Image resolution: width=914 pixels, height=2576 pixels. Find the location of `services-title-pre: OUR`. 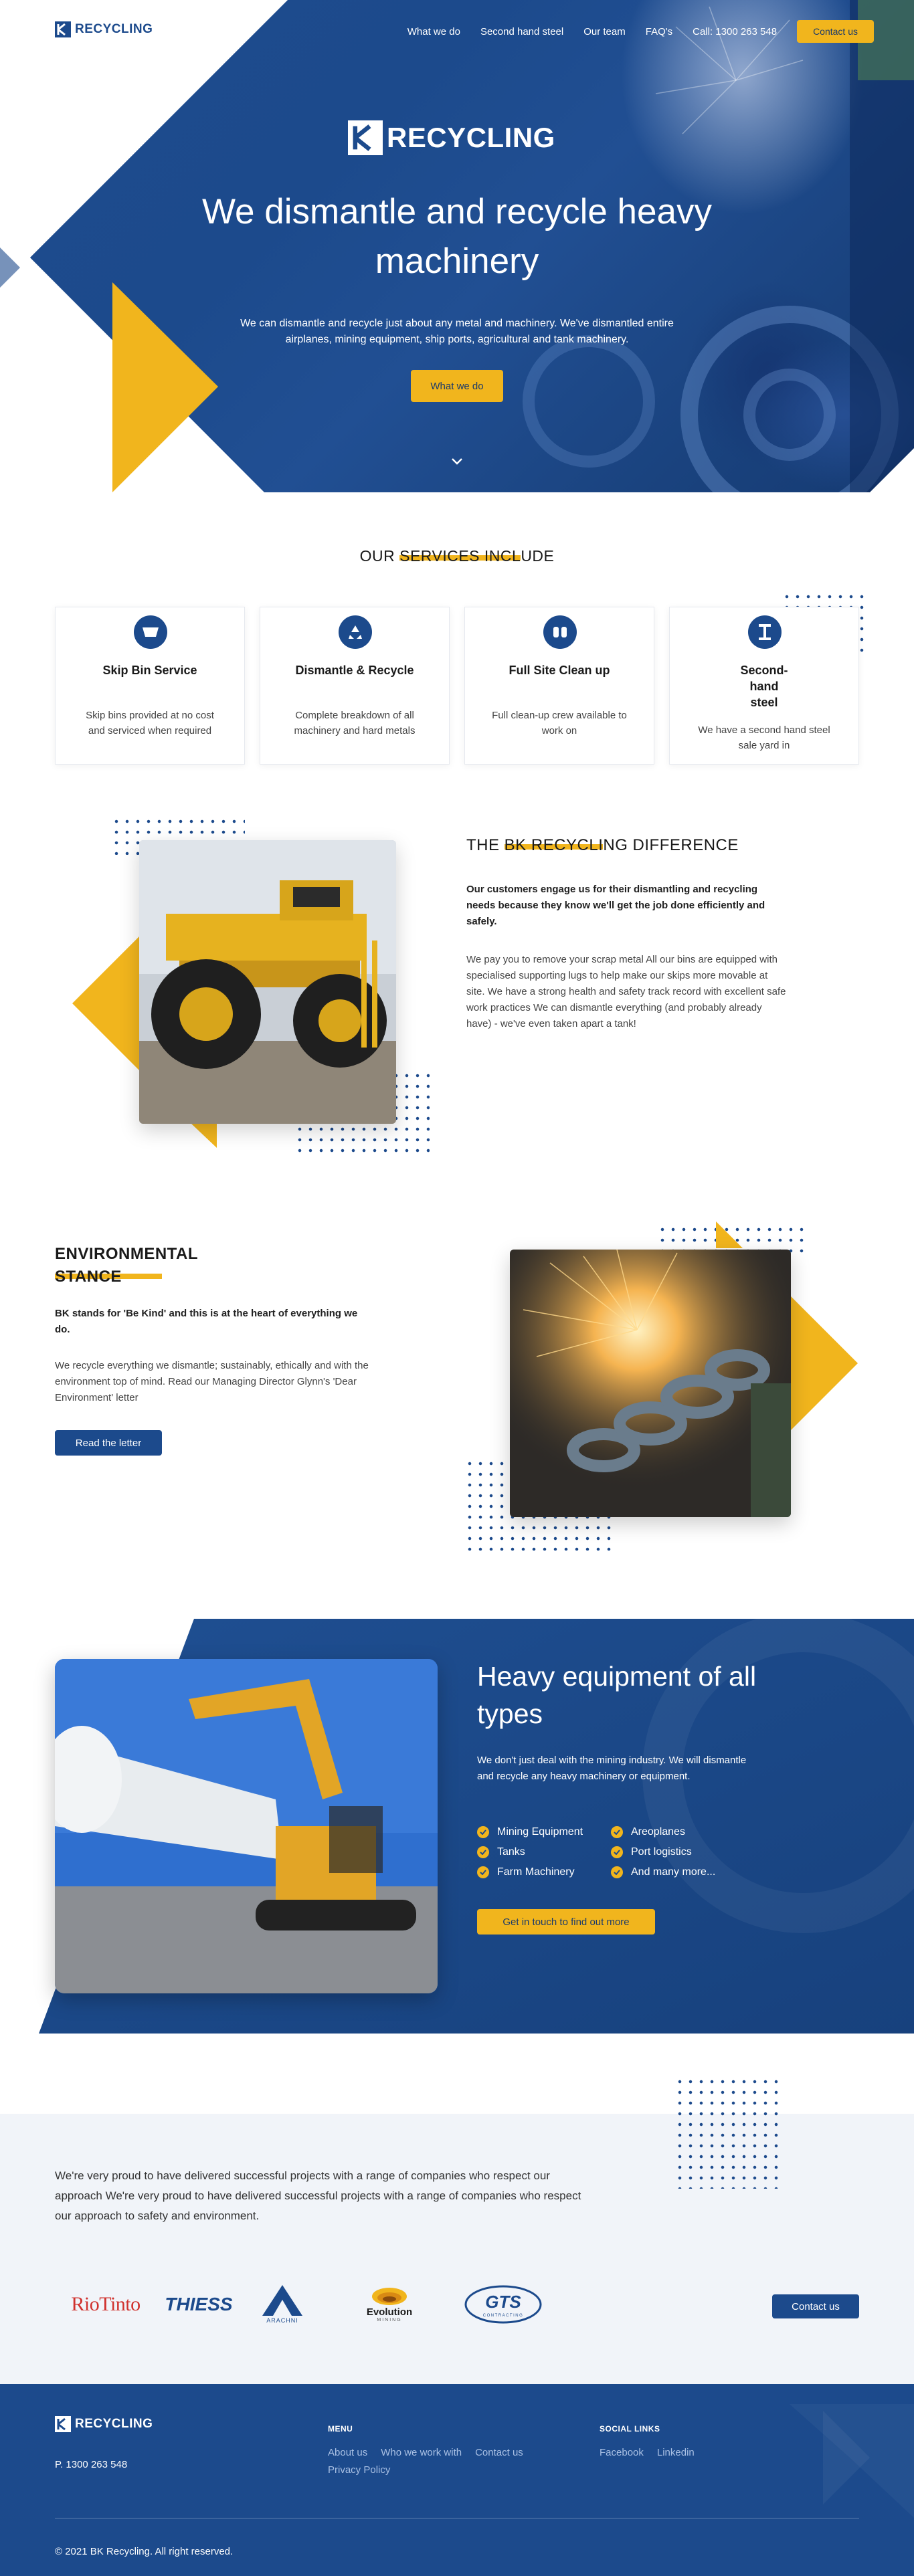

services-title-pre: OUR is located at coordinates (380, 556).